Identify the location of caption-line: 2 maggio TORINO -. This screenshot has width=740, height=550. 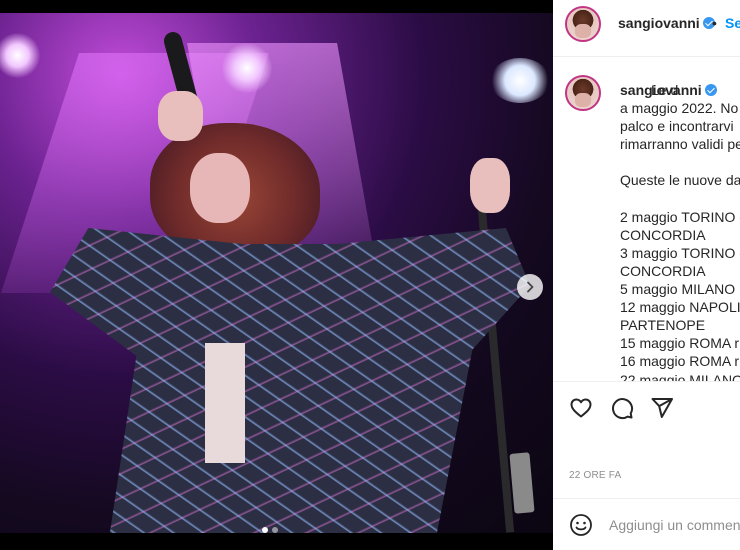
(680, 216).